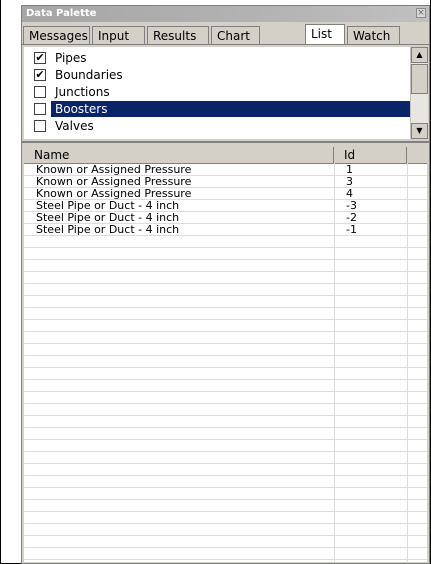 The height and width of the screenshot is (564, 431). I want to click on cell-id: 3, so click(349, 181).